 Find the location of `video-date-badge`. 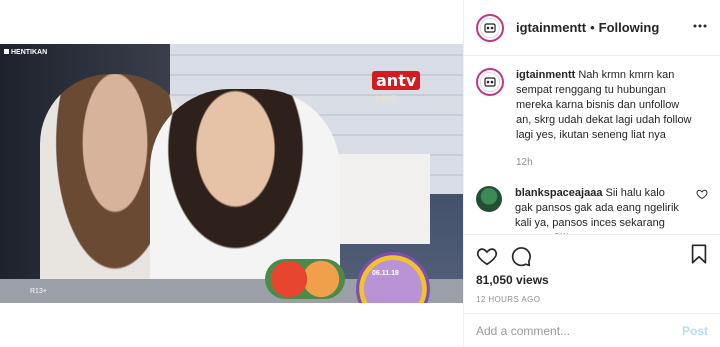

video-date-badge is located at coordinates (393, 277).